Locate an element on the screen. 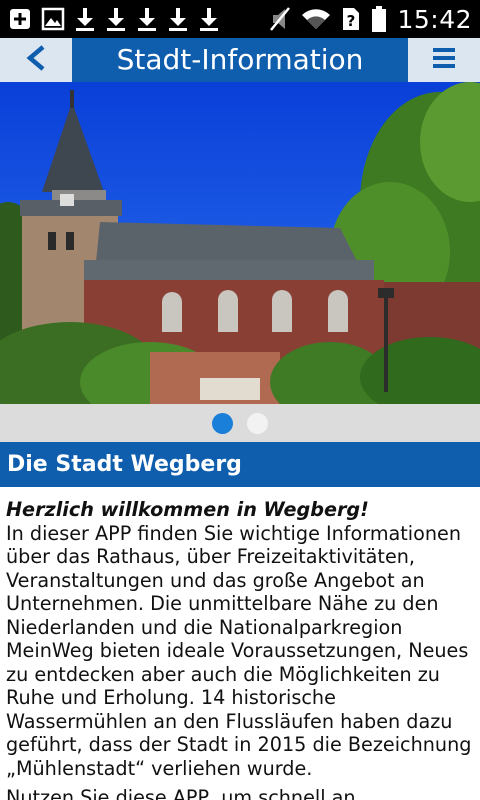  notification-icons is located at coordinates (110, 19).